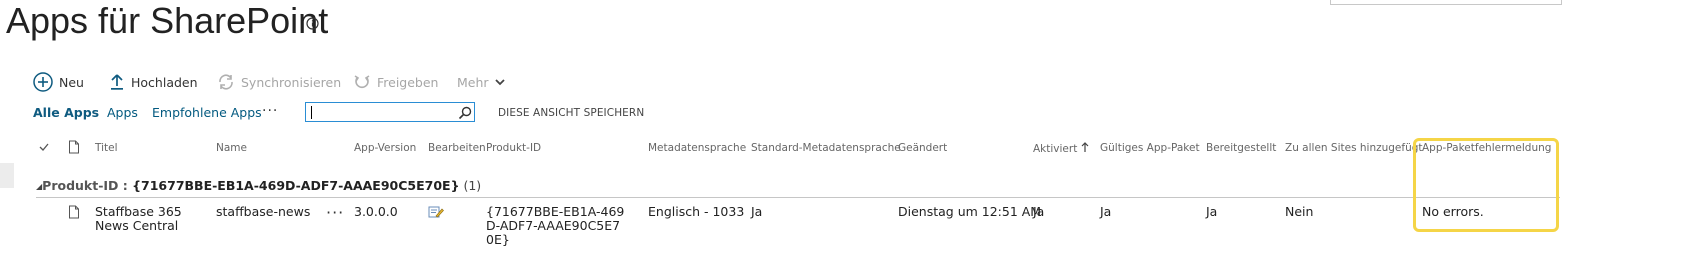 Image resolution: width=1693 pixels, height=261 pixels. What do you see at coordinates (499, 82) in the screenshot?
I see `chevron-down-icon` at bounding box center [499, 82].